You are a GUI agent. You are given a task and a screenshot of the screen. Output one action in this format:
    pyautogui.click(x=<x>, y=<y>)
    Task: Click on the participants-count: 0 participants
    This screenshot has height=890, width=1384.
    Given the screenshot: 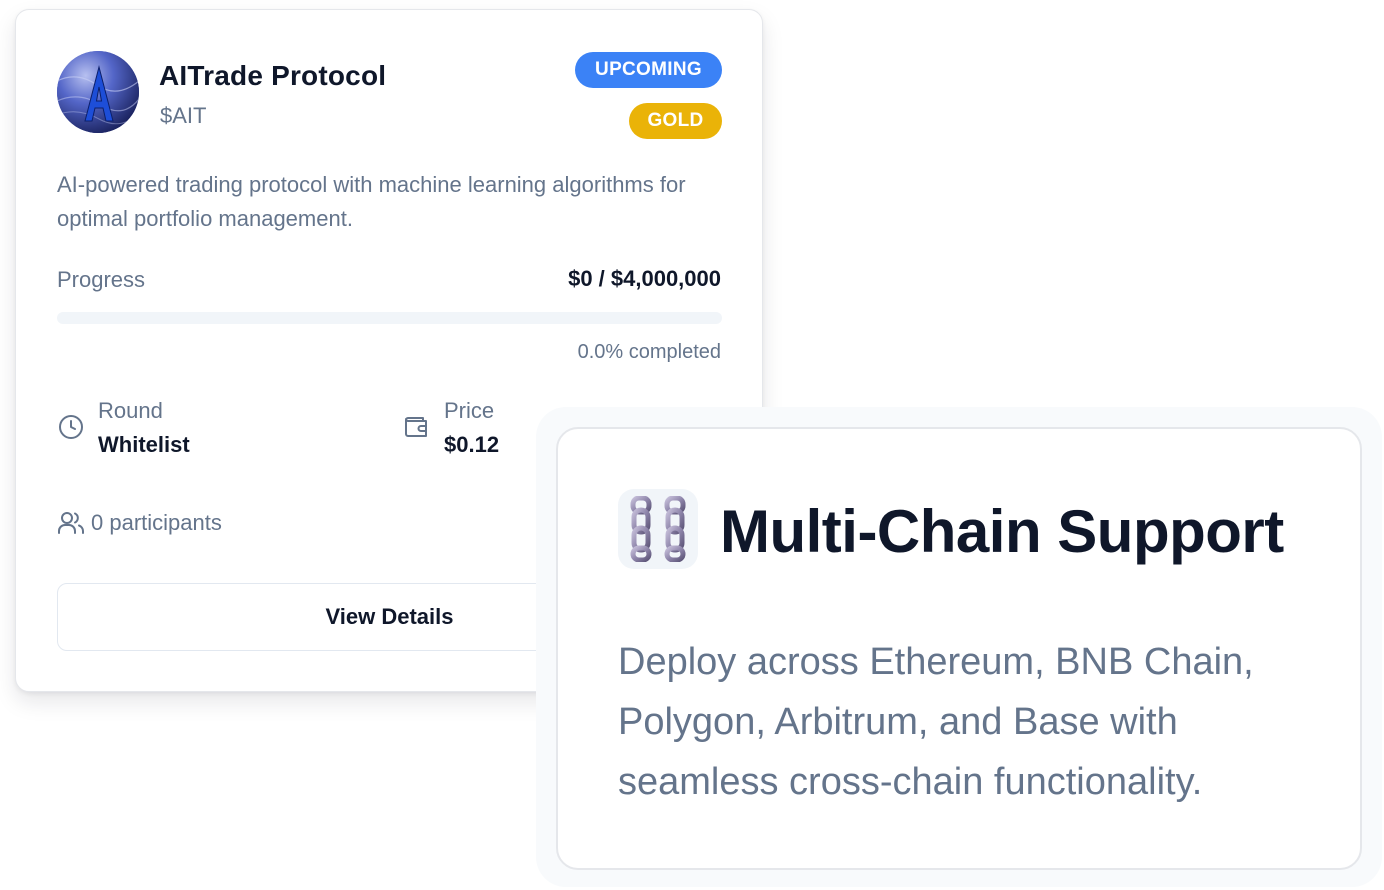 What is the action you would take?
    pyautogui.click(x=156, y=522)
    